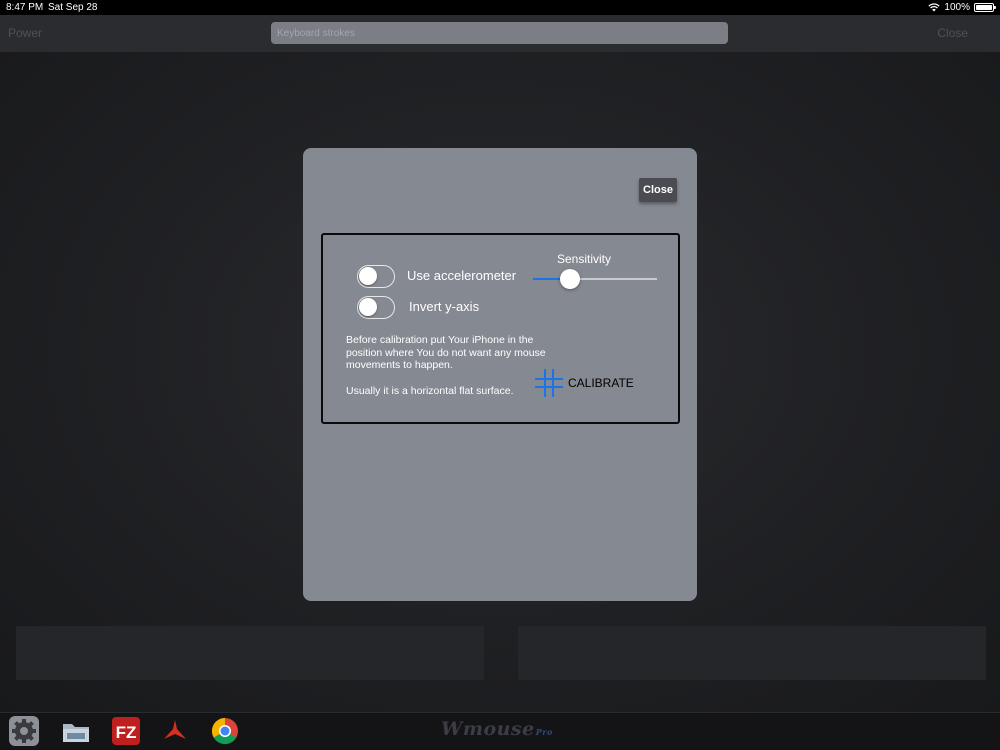 The image size is (1000, 750). What do you see at coordinates (73, 7) in the screenshot?
I see `status-date: Sat Sep 28` at bounding box center [73, 7].